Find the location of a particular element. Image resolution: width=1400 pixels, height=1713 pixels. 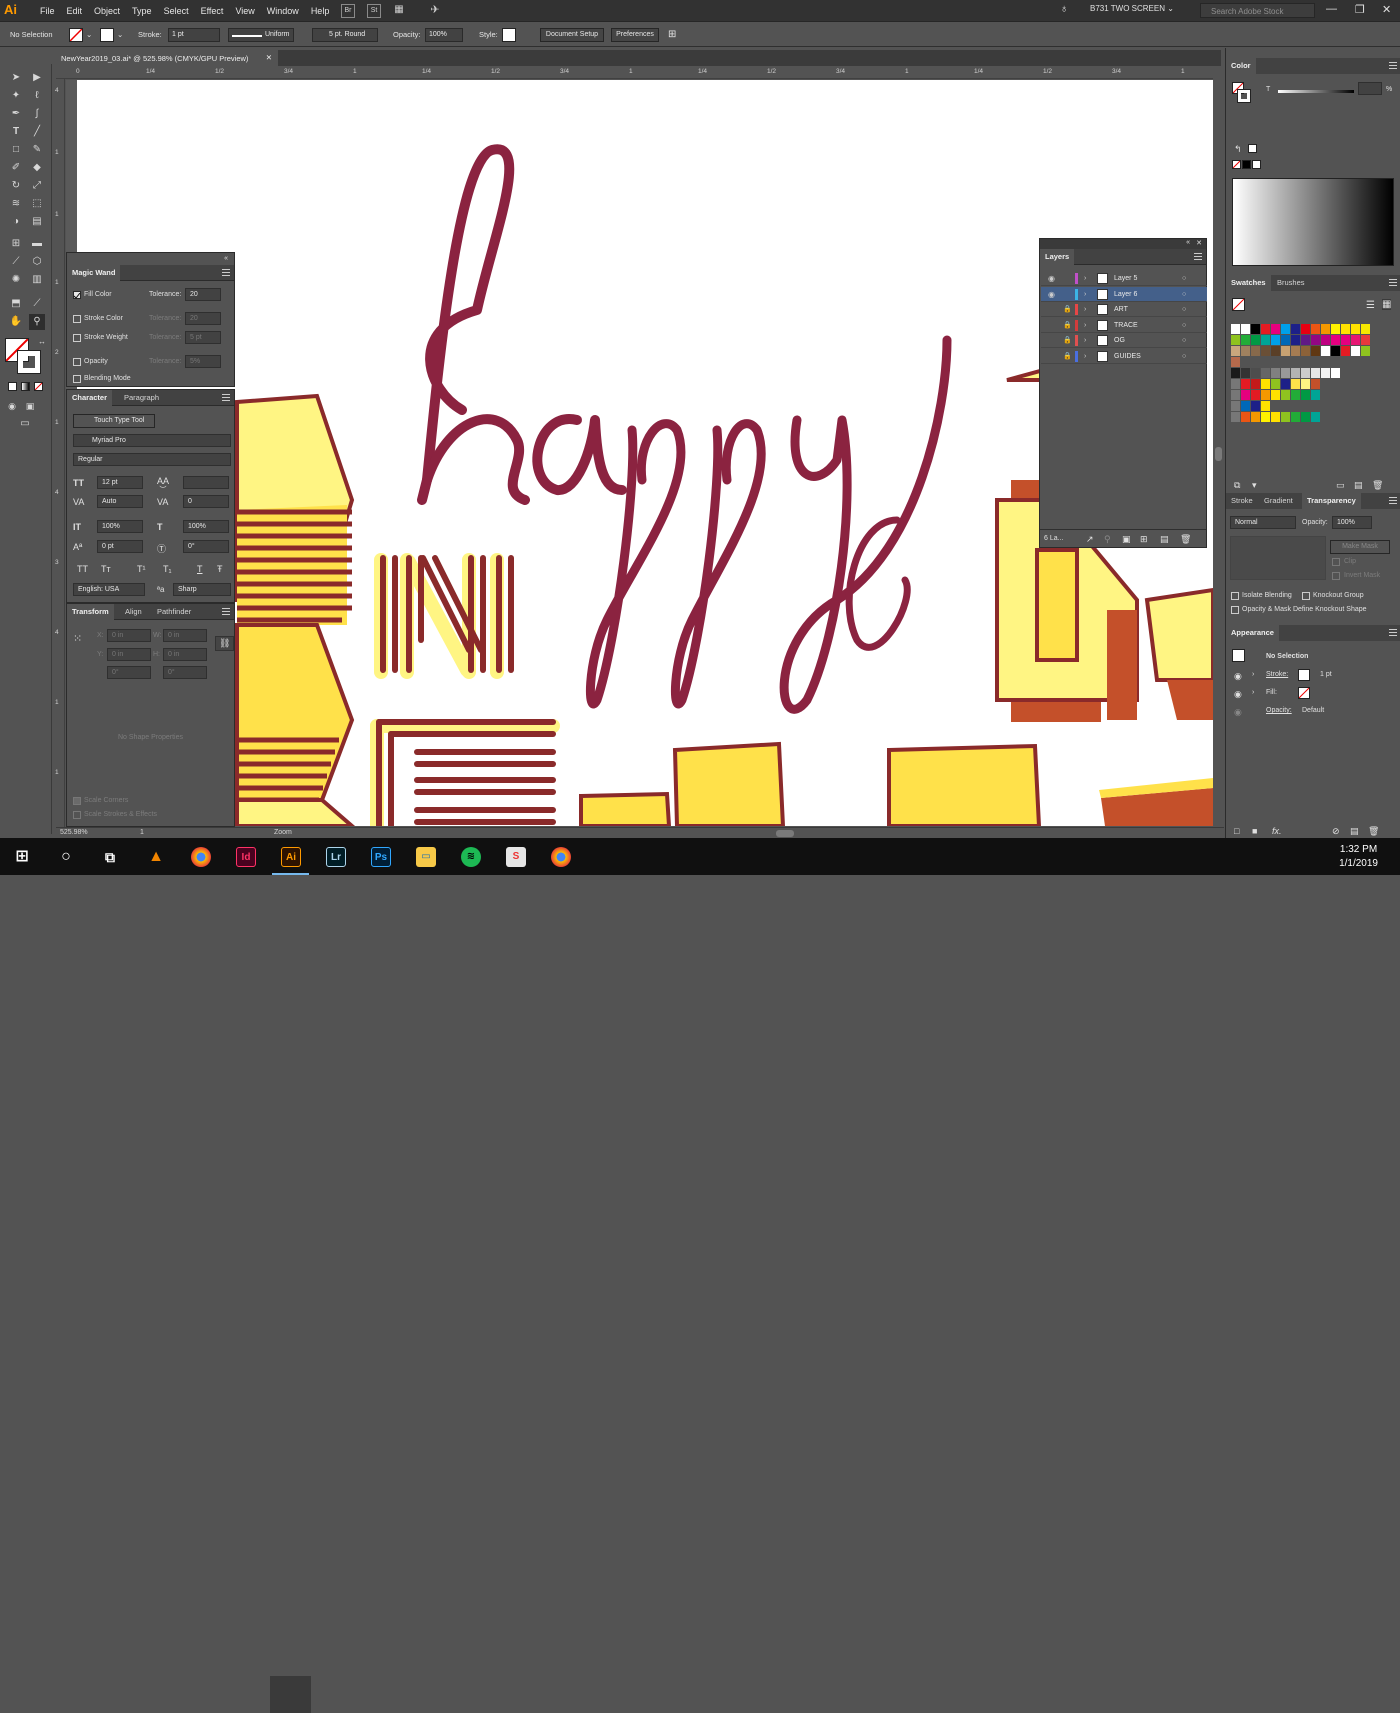

layer-name: Layer 6 is located at coordinates (1125, 294).